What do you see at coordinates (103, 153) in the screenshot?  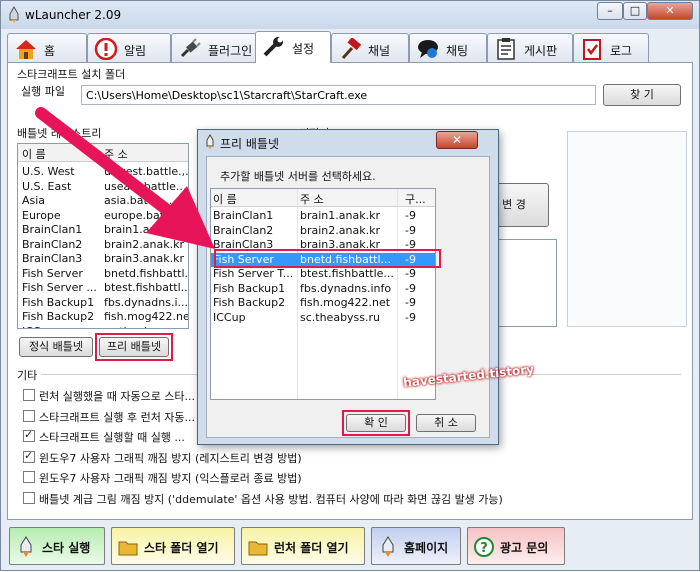 I see `battlenet-list-header: 이 름 주 소` at bounding box center [103, 153].